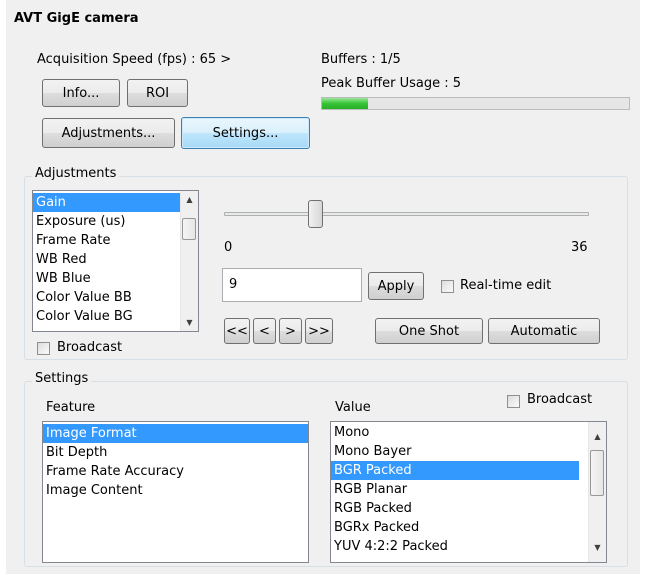 The width and height of the screenshot is (659, 576). What do you see at coordinates (579, 247) in the screenshot?
I see `slider-max-label: 36` at bounding box center [579, 247].